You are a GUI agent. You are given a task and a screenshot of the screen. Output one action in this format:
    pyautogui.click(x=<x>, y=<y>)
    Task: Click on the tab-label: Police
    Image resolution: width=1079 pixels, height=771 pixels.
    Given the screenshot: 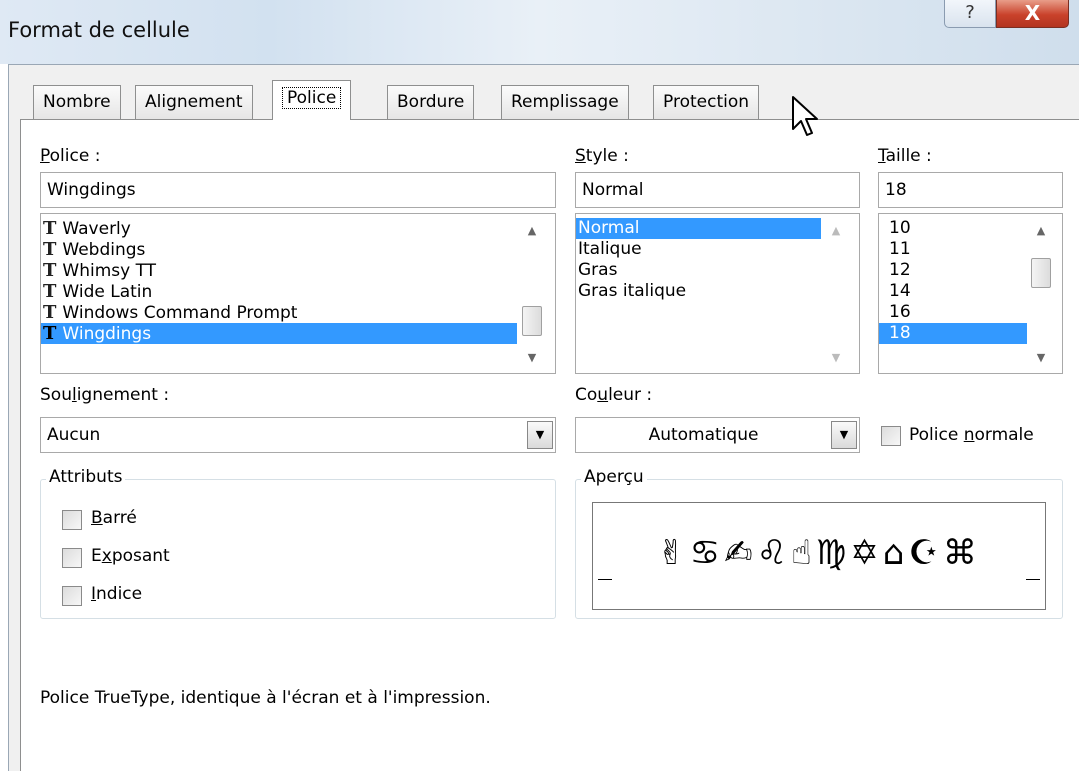 What is the action you would take?
    pyautogui.click(x=312, y=98)
    